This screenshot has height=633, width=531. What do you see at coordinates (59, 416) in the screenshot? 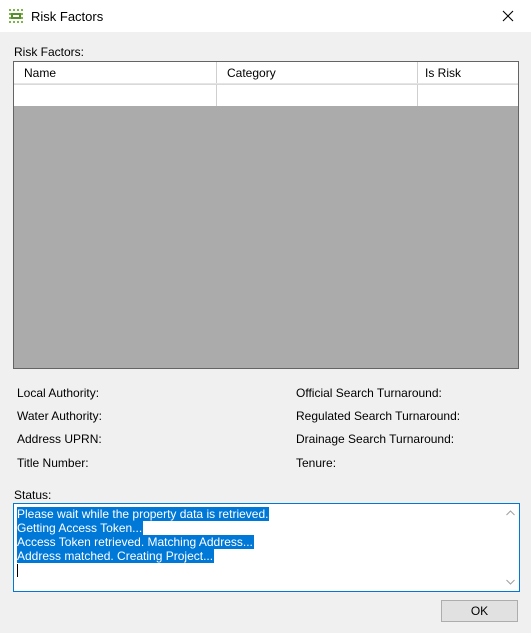
I see `water-authority-label: Water Authority:` at bounding box center [59, 416].